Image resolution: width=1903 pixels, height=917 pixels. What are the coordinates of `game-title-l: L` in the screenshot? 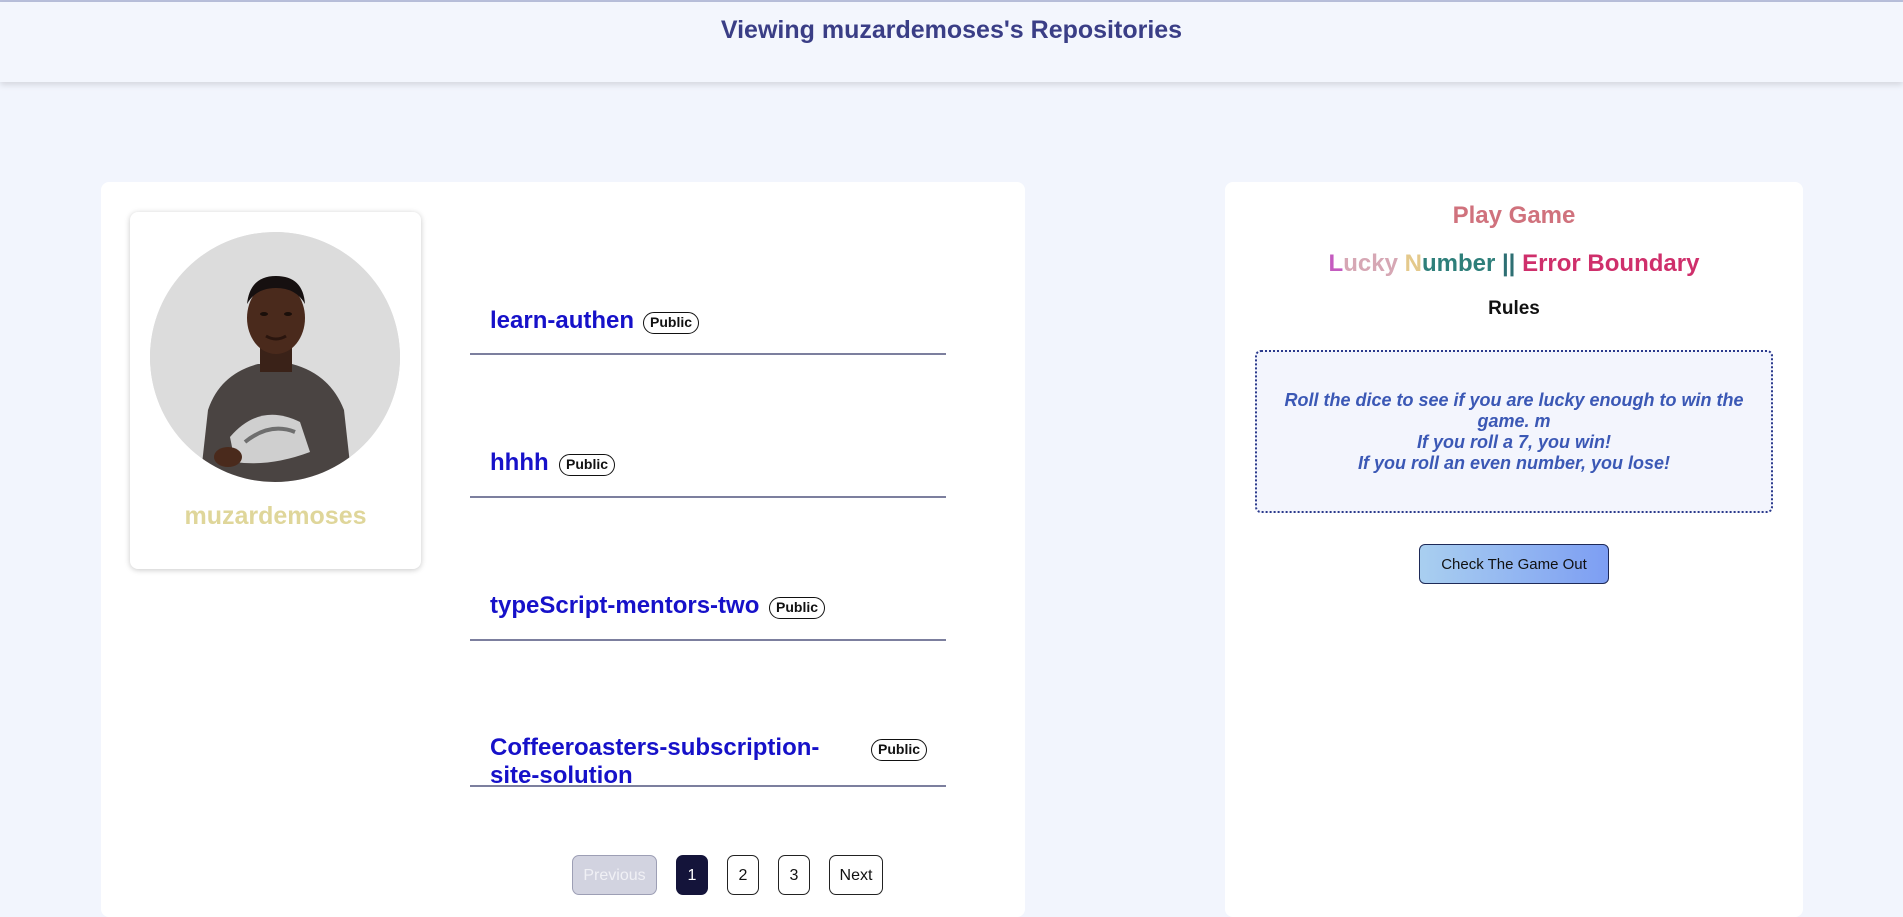 It's located at (1336, 263).